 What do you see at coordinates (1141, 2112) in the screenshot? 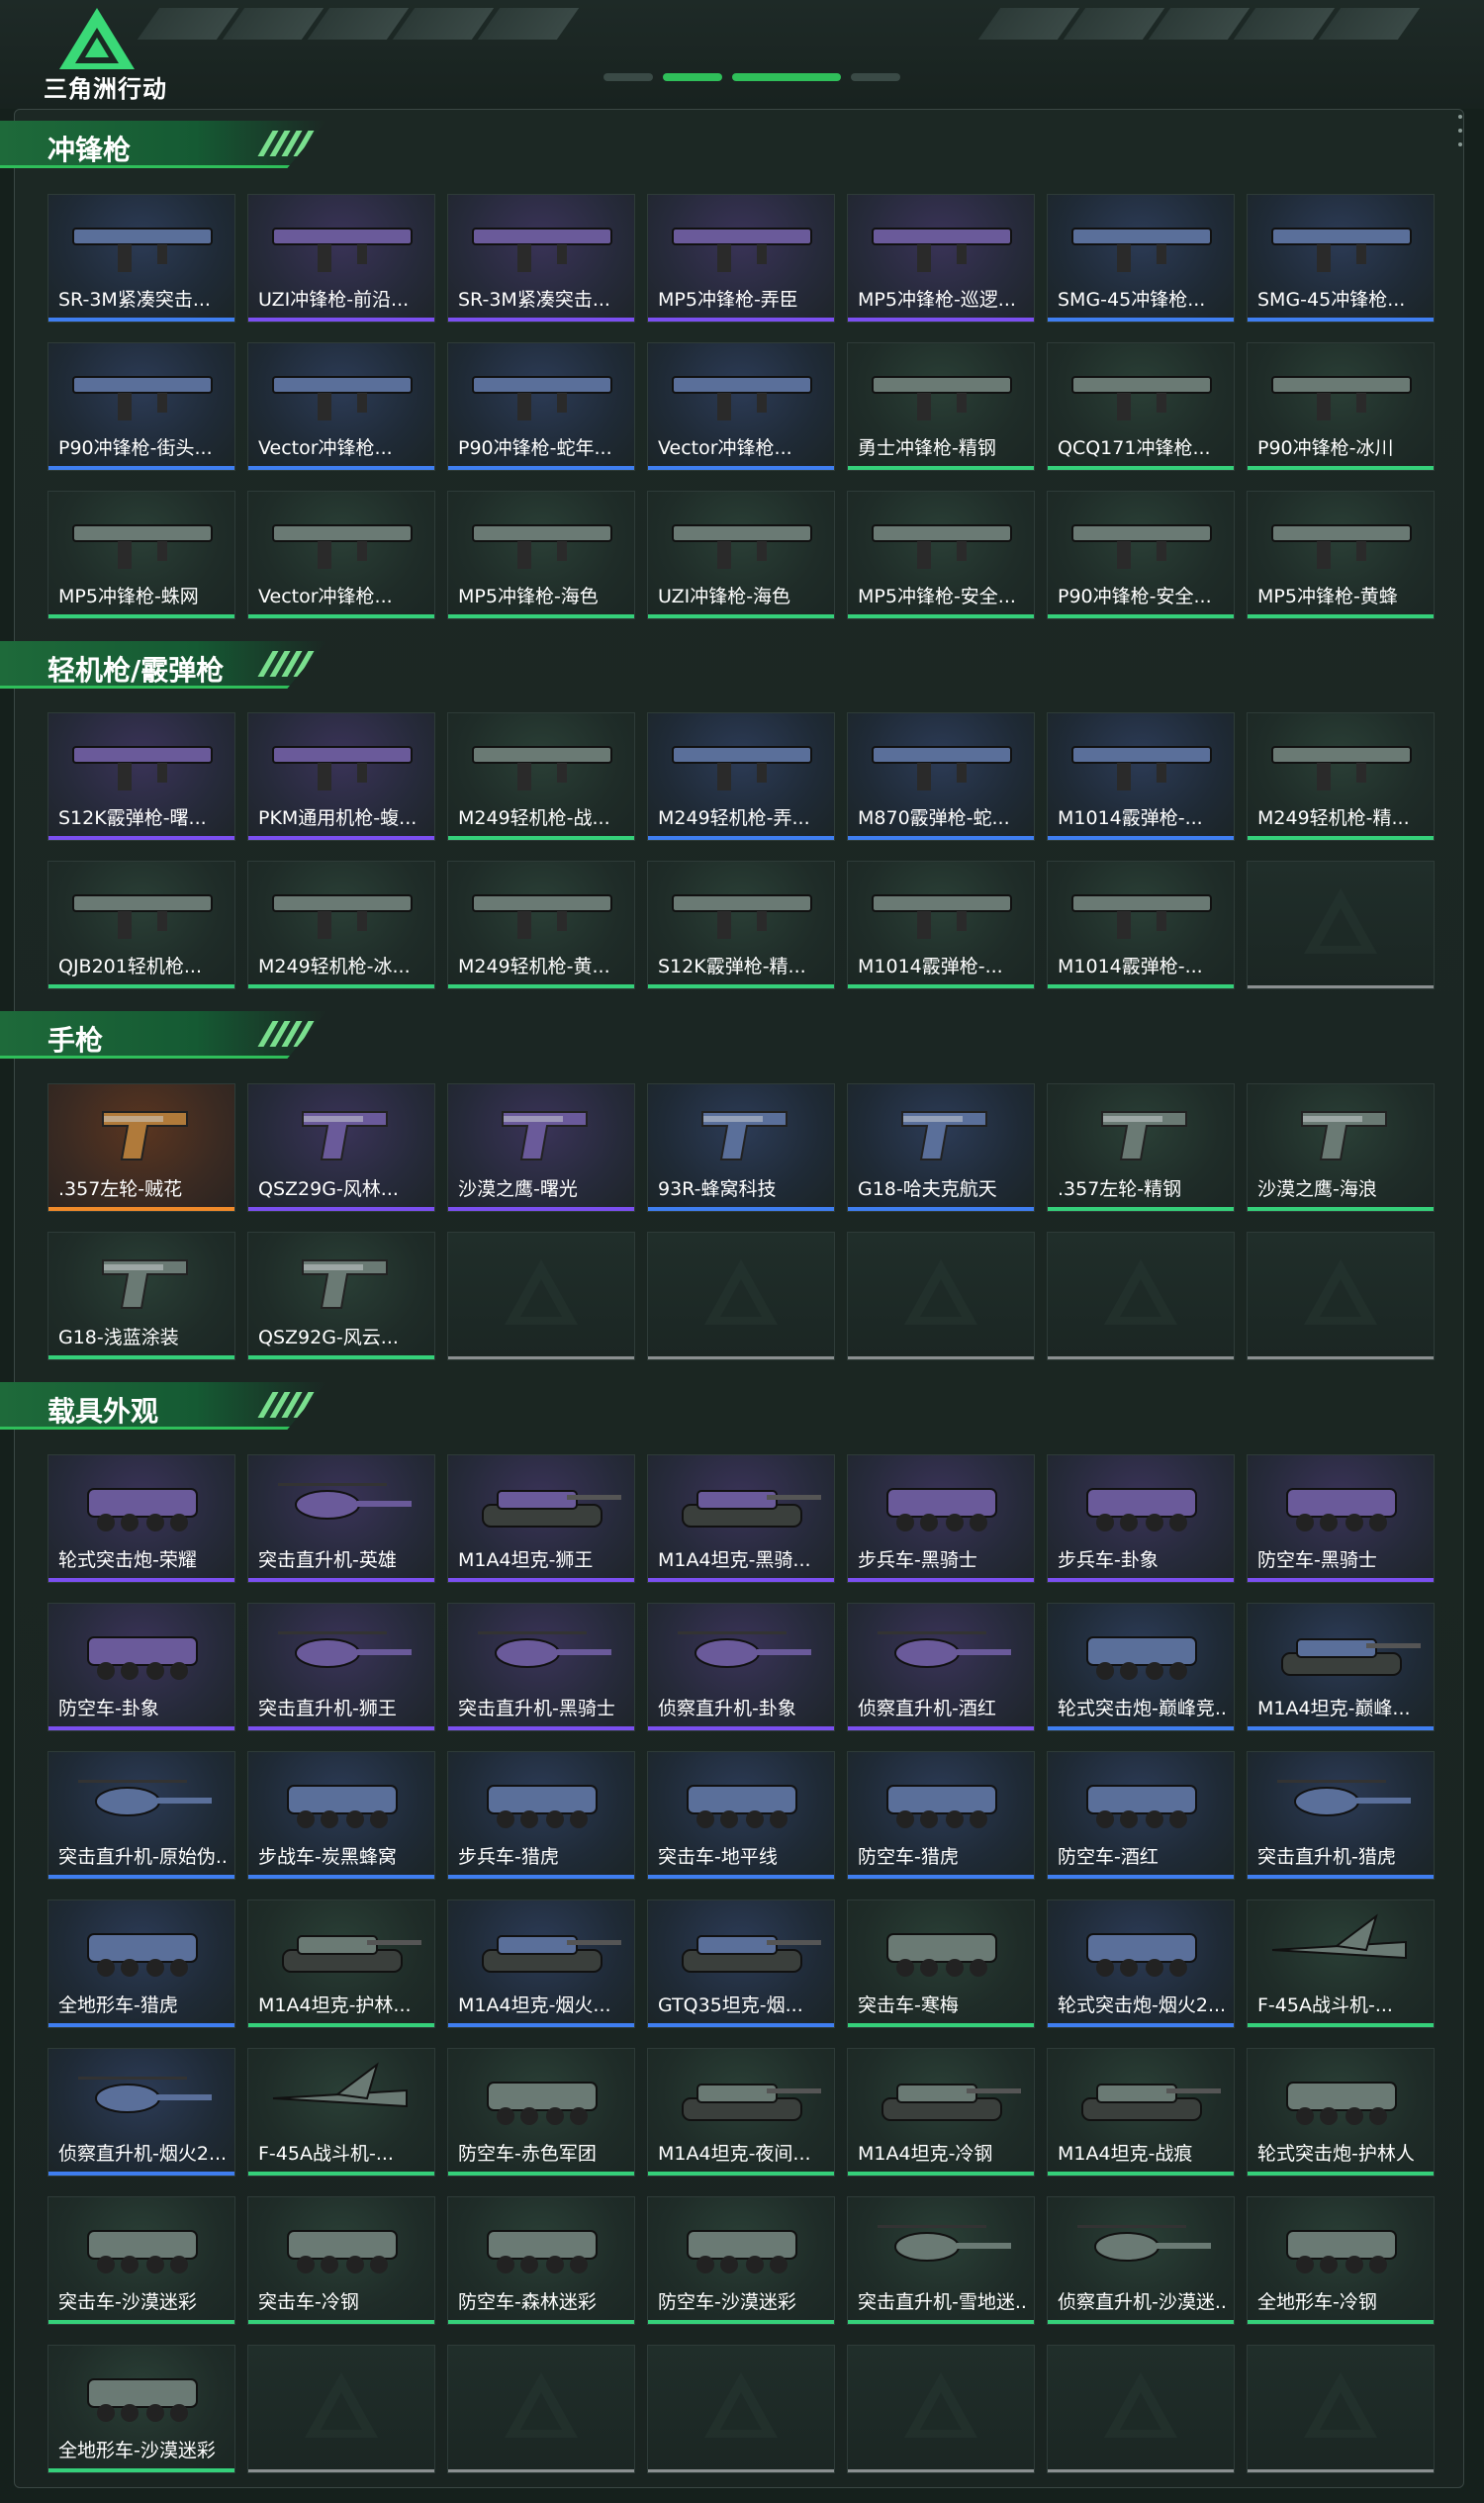
I see `skin-card: M1A4坦克-战痕` at bounding box center [1141, 2112].